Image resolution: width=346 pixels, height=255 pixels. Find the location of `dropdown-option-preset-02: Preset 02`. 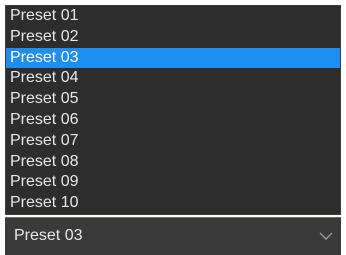

dropdown-option-preset-02: Preset 02 is located at coordinates (173, 37).